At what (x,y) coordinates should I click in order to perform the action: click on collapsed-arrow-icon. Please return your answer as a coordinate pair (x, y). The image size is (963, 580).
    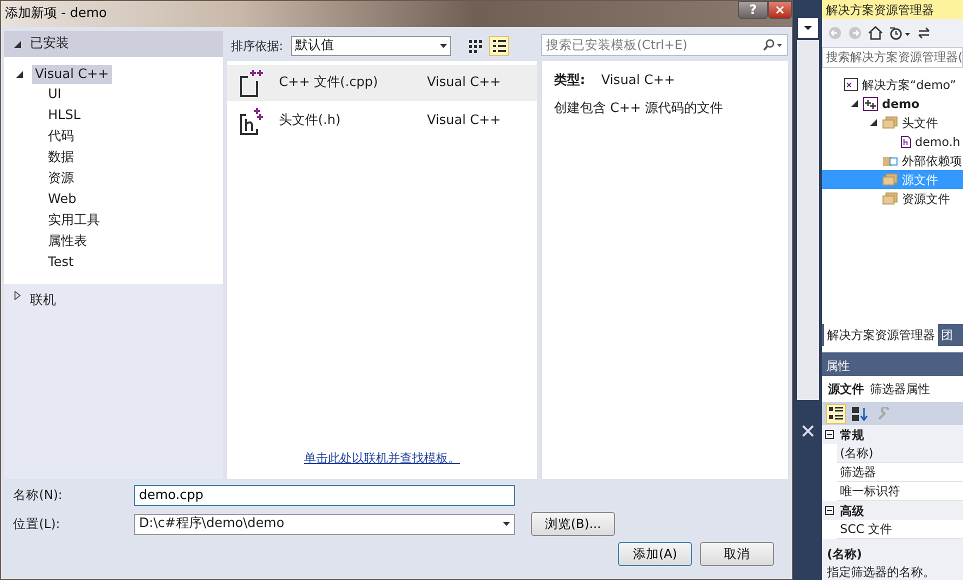
    Looking at the image, I should click on (18, 295).